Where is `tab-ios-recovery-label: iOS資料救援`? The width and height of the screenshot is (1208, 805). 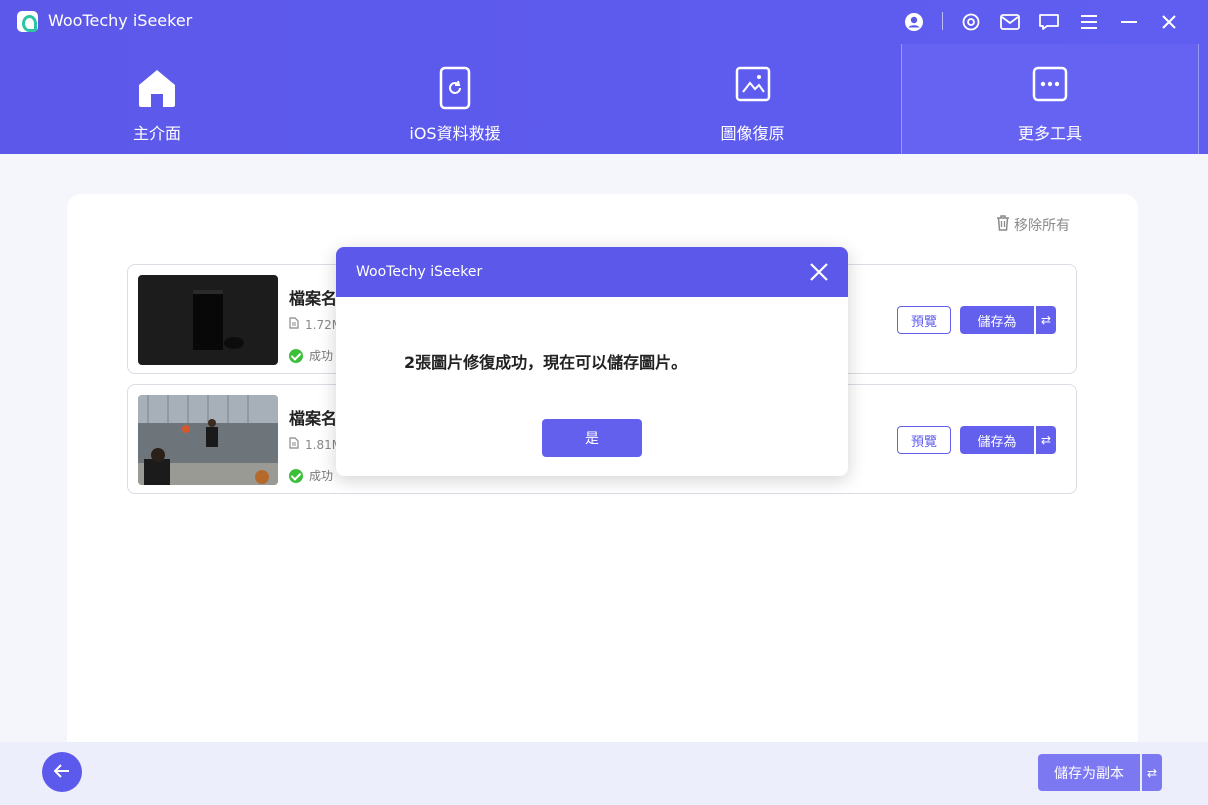
tab-ios-recovery-label: iOS資料救援 is located at coordinates (455, 133).